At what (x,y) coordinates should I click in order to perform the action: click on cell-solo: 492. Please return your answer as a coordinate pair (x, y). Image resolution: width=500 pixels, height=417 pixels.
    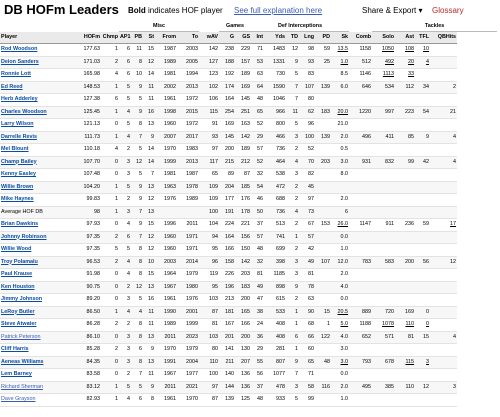
    Looking at the image, I should click on (384, 62).